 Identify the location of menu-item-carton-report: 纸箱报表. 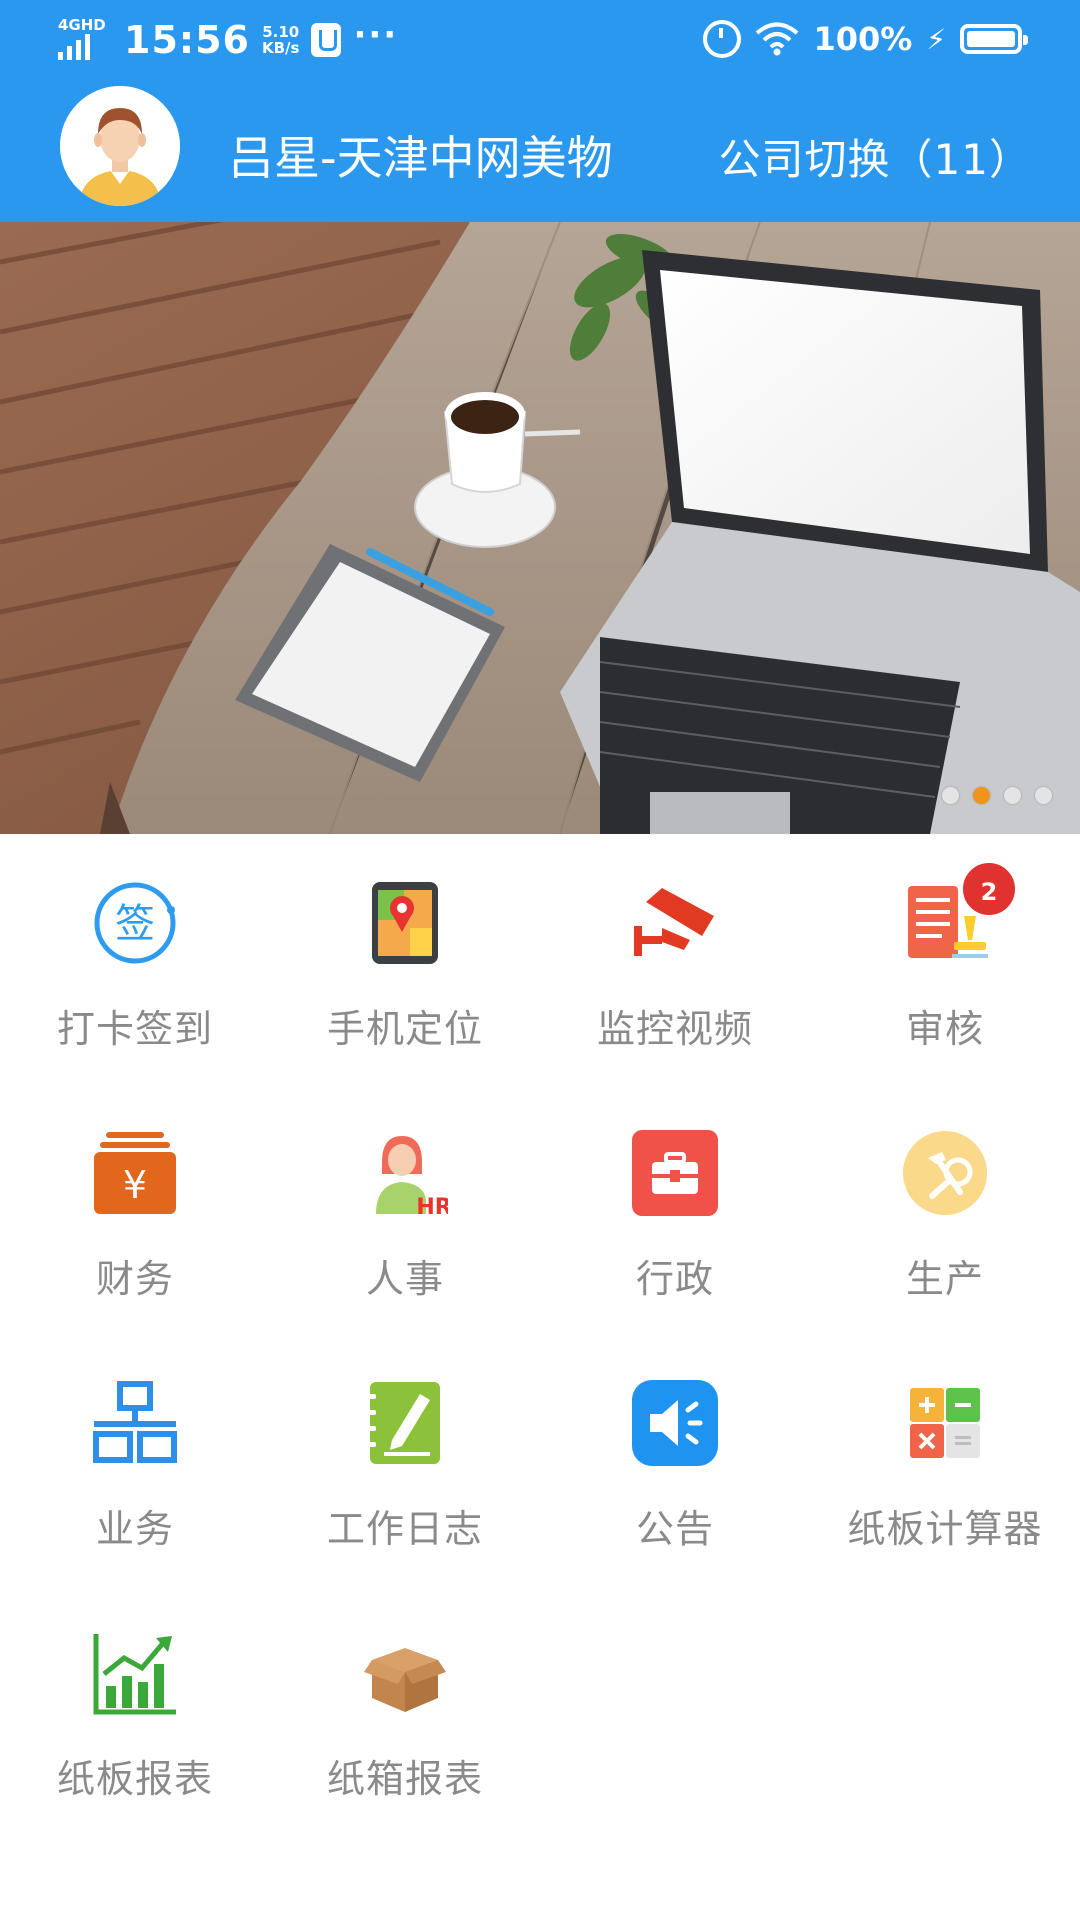
(405, 1710).